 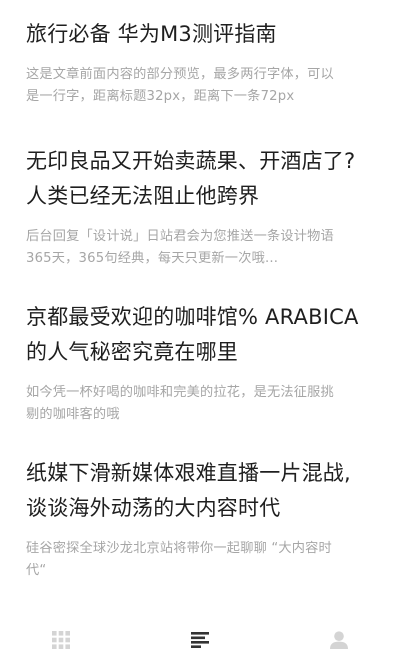 I want to click on article-title-line: 旅行必备 华为M3测评指南, so click(x=151, y=34).